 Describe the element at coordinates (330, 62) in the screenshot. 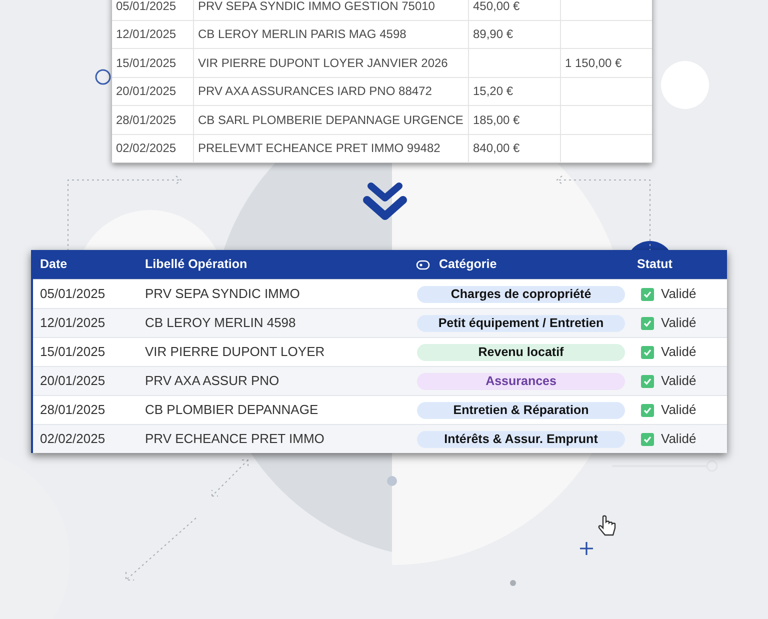

I see `table-cell: VIR PIERRE DUPONT LOYER JANVIER 2026` at that location.